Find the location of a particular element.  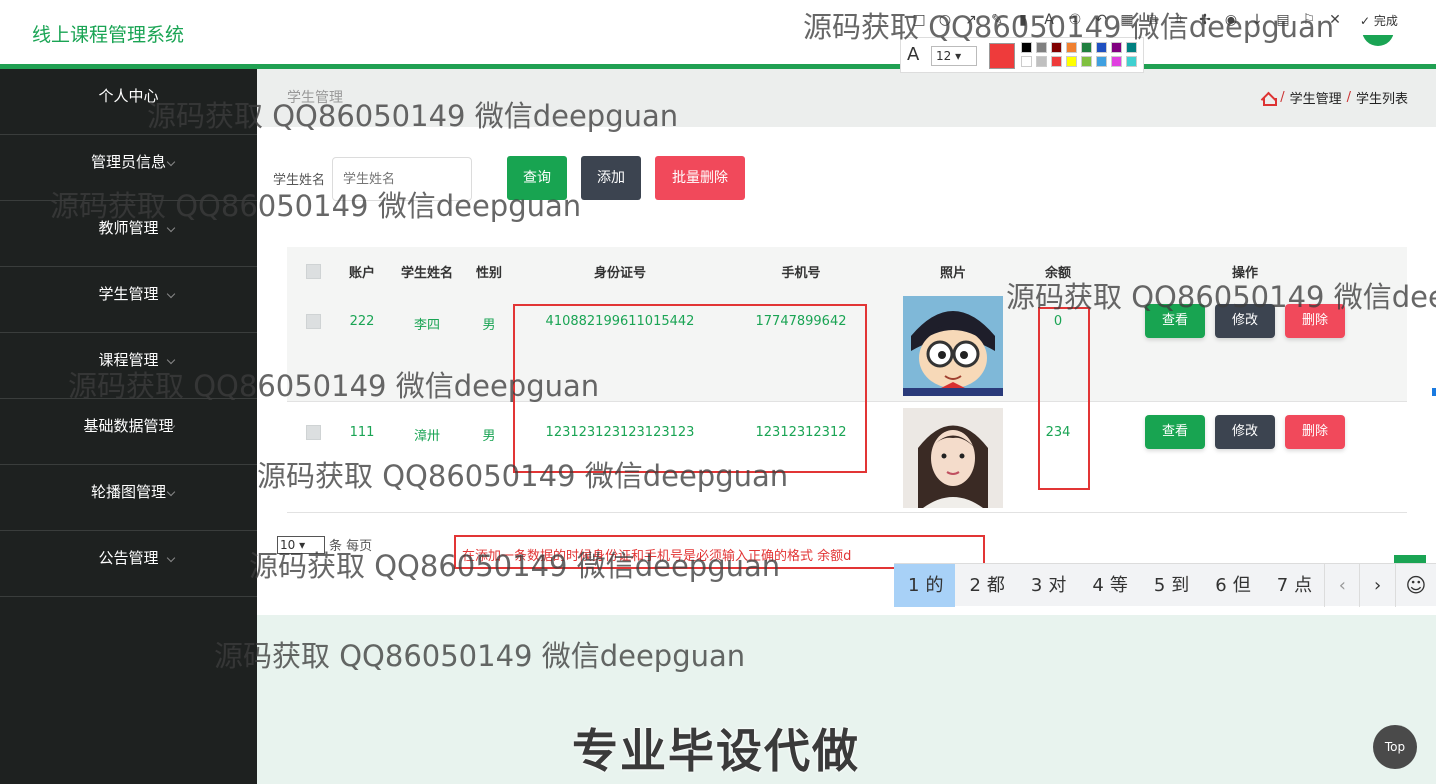

sidebar-item-carousel: 轮播图管理 is located at coordinates (128, 498).